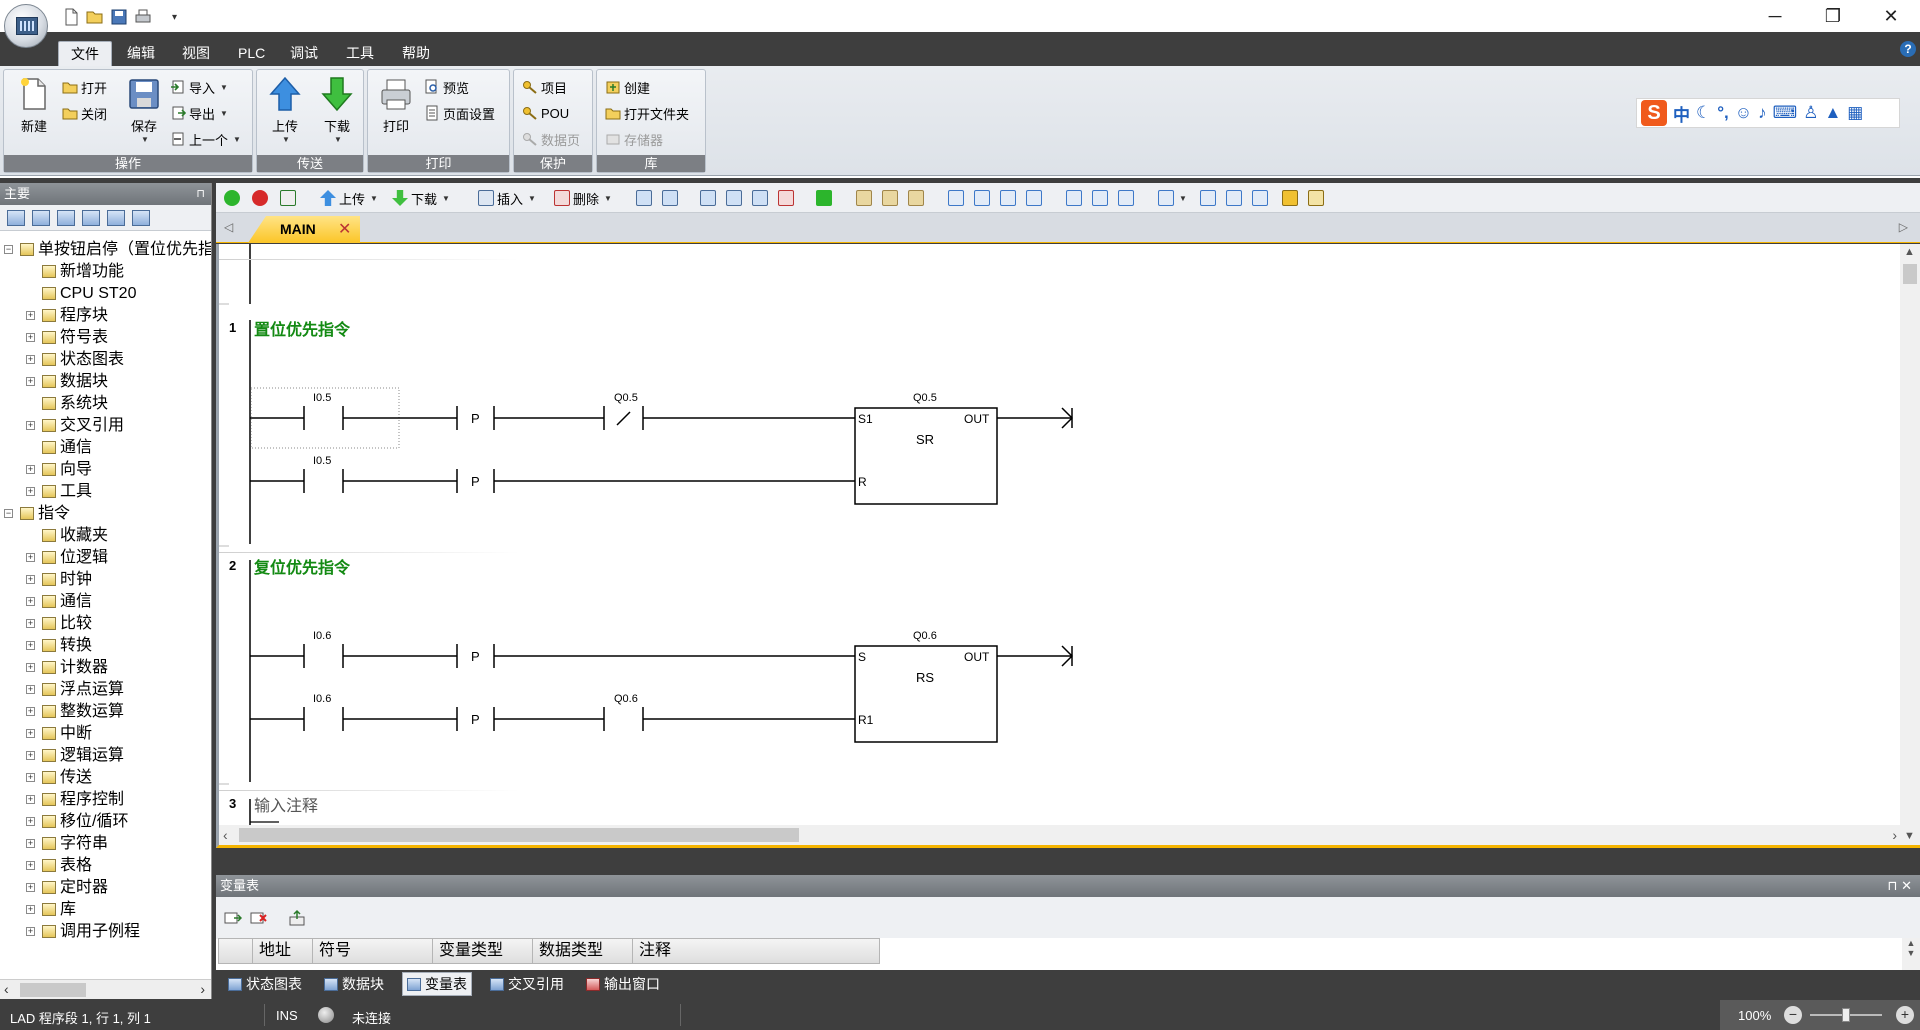 This screenshot has width=1920, height=1030. What do you see at coordinates (105, 602) in the screenshot?
I see `tree-item: + 通信` at bounding box center [105, 602].